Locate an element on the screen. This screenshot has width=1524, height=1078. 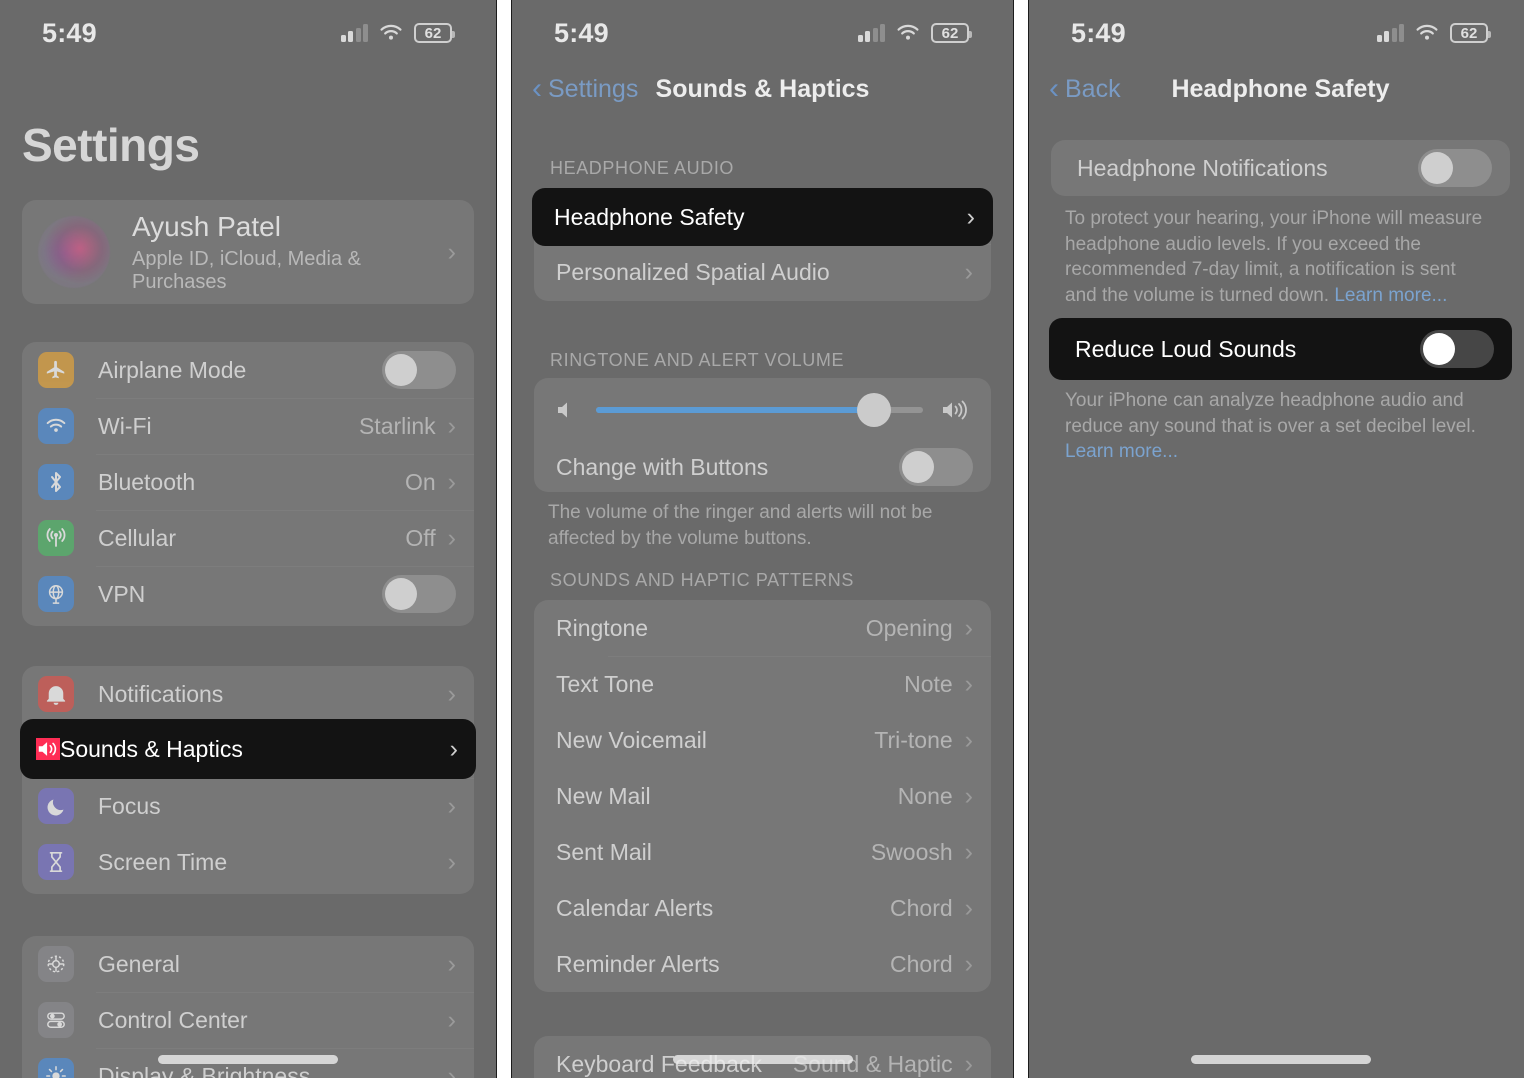
headphone-notifications-card: Headphone Notifications is located at coordinates (1280, 168).